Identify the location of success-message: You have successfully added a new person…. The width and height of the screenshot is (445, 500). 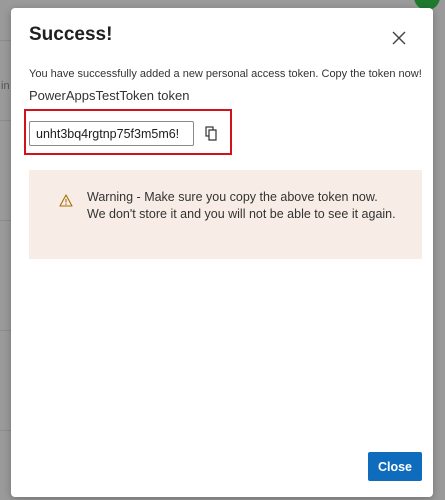
(225, 74).